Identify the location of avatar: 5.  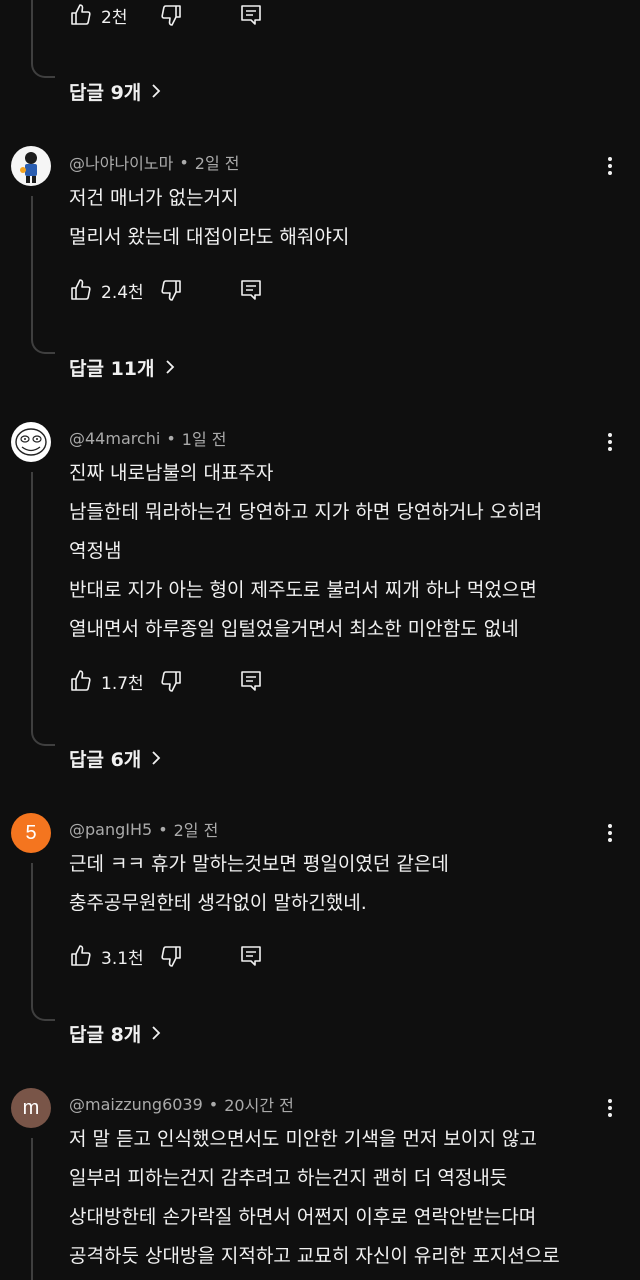
(31, 833).